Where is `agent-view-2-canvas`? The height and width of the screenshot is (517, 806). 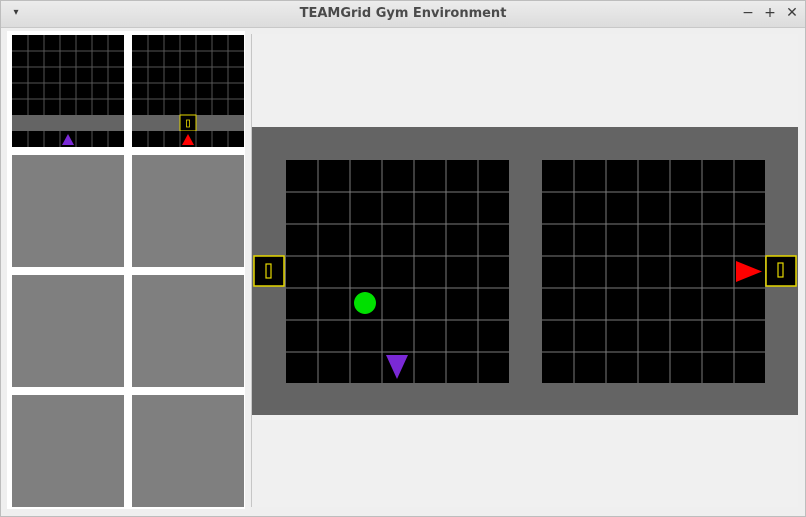 agent-view-2-canvas is located at coordinates (188, 91).